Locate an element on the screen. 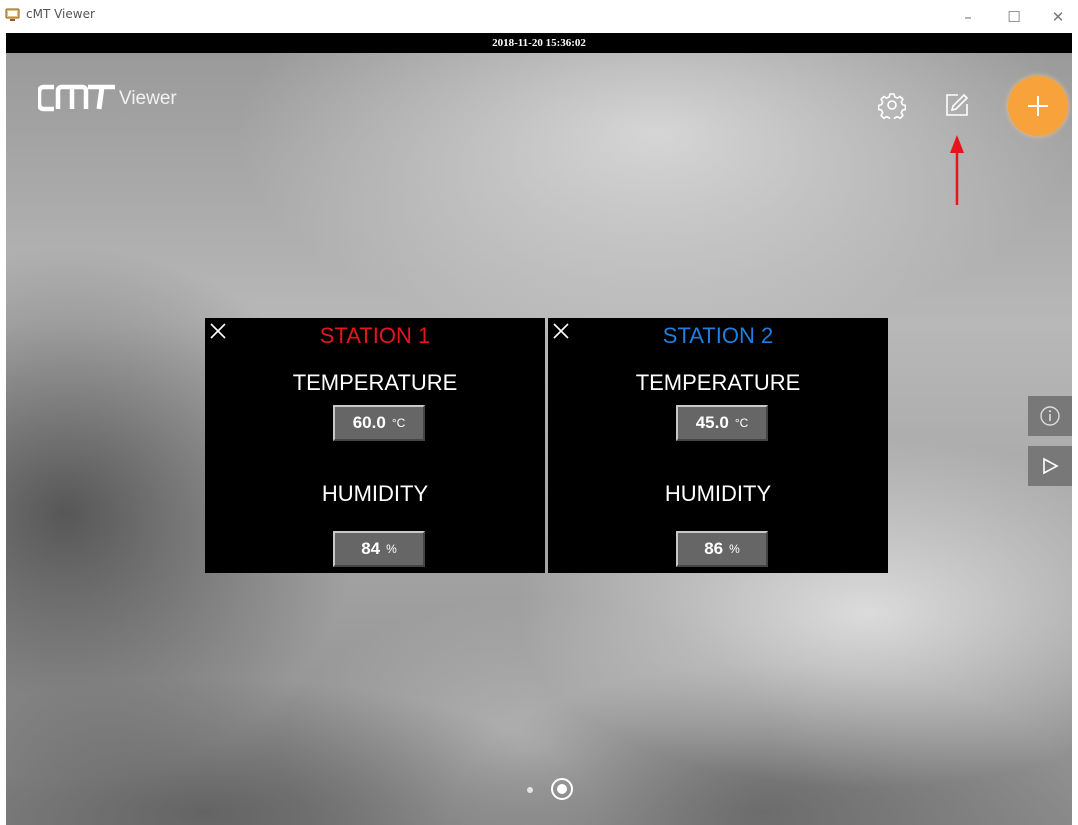 The height and width of the screenshot is (825, 1078). title-bar: cMT Viewer – ☐ ✕ is located at coordinates (539, 16).